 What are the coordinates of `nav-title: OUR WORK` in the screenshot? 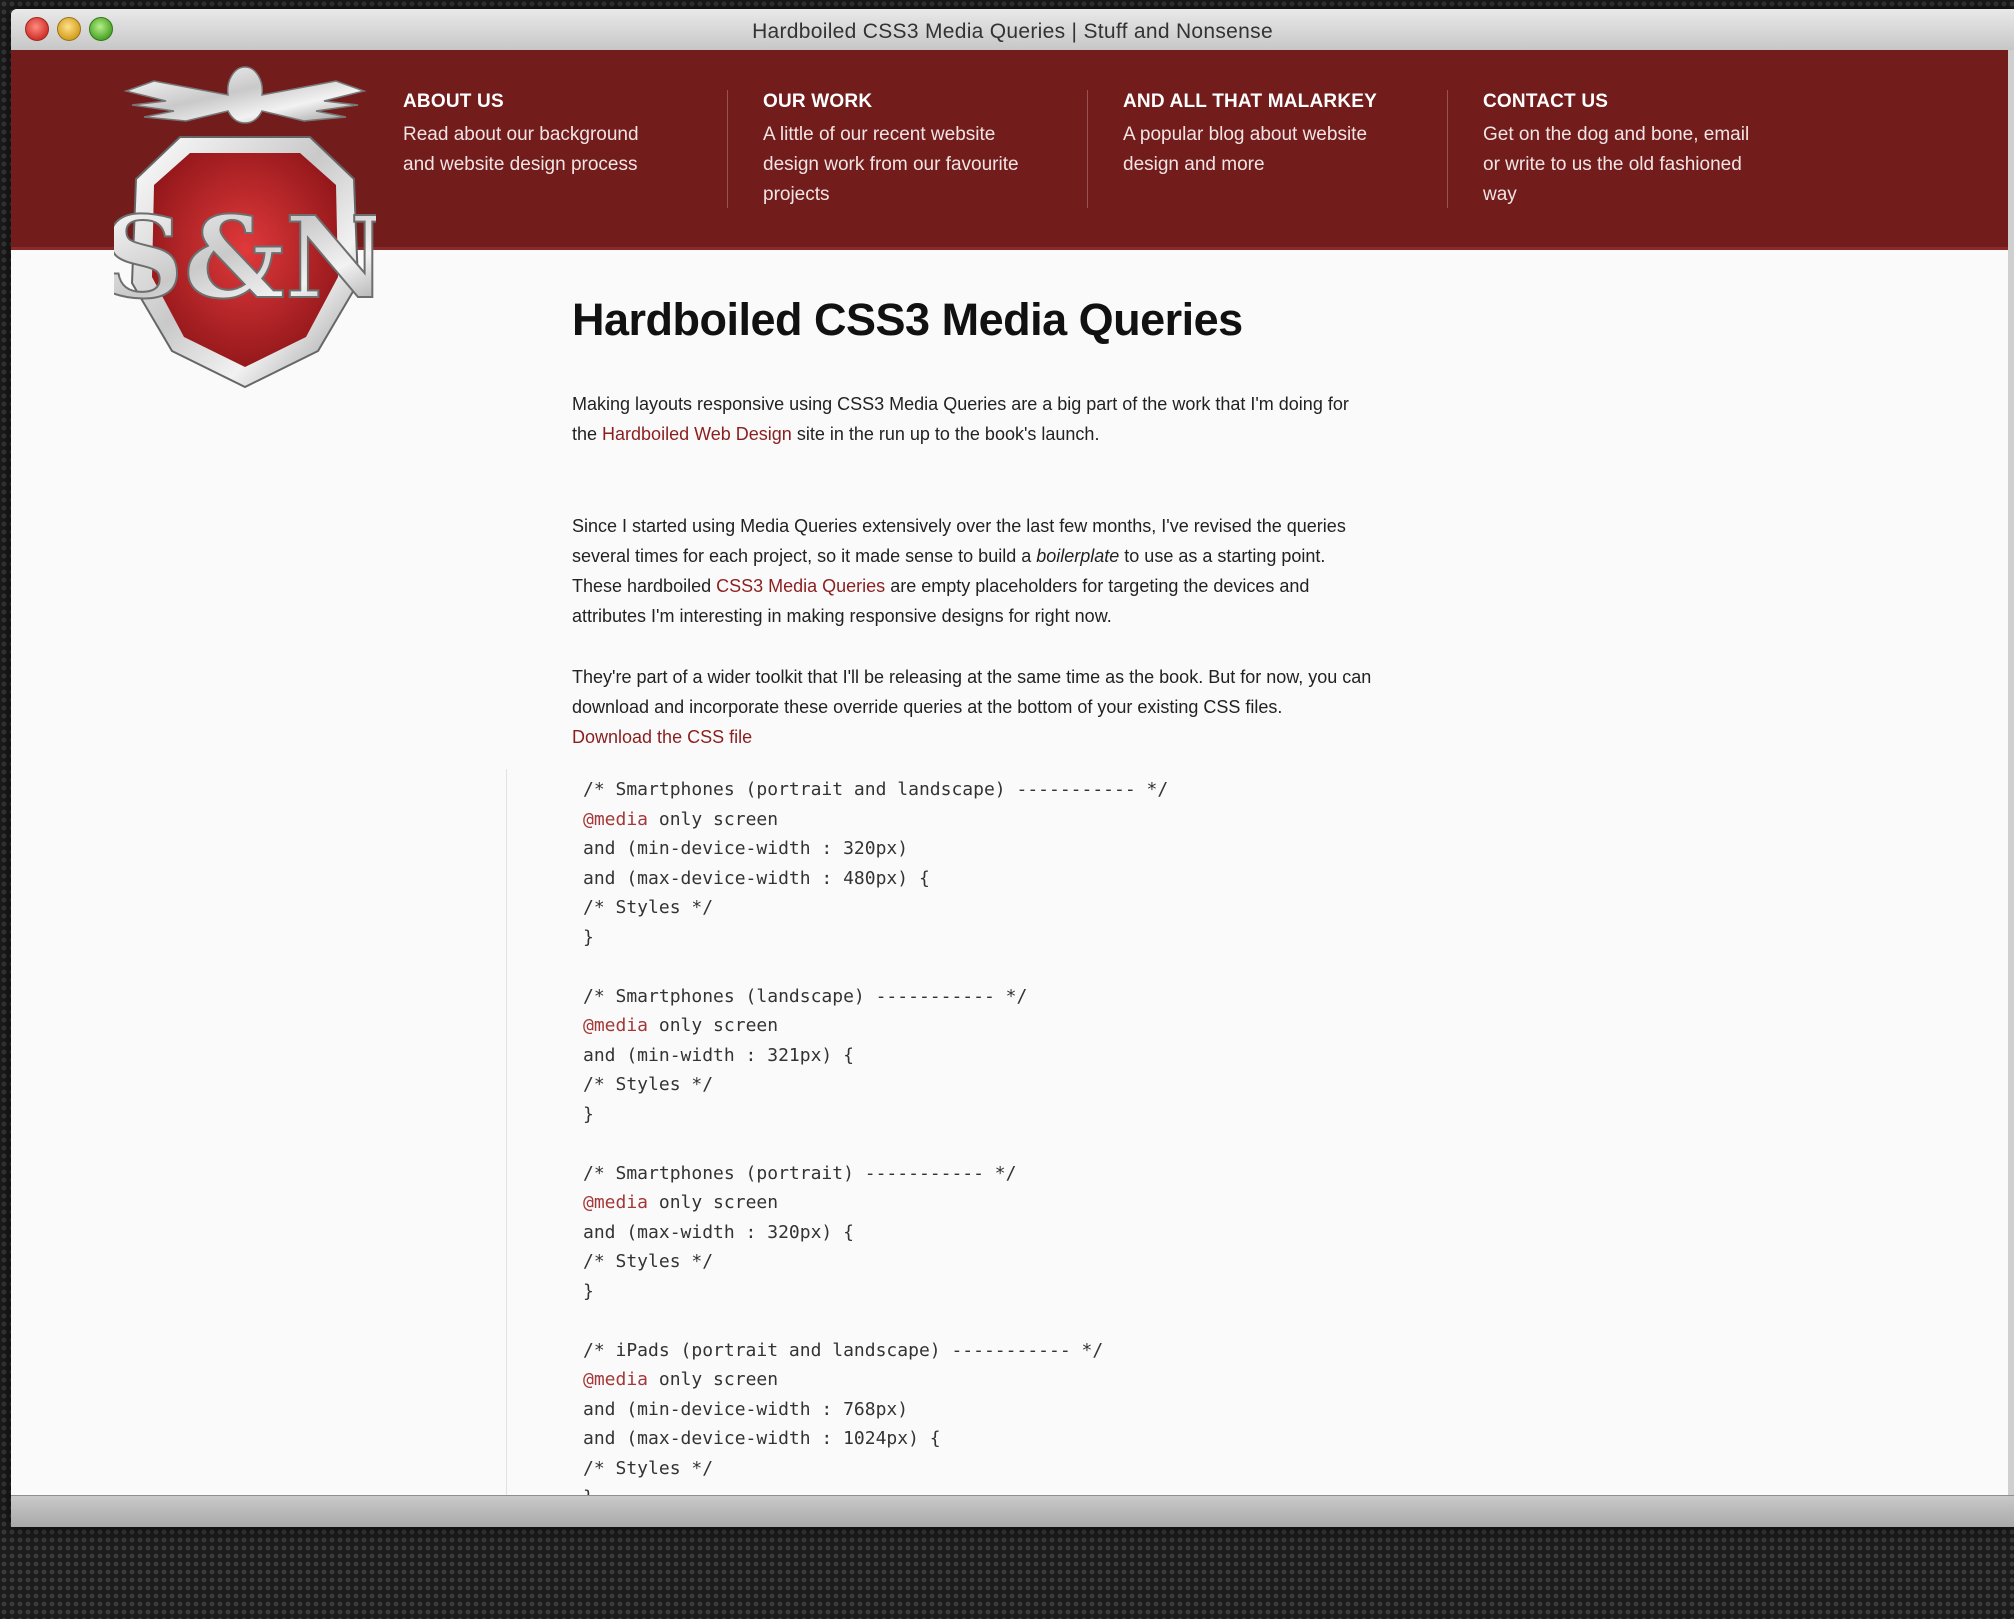 It's located at (913, 102).